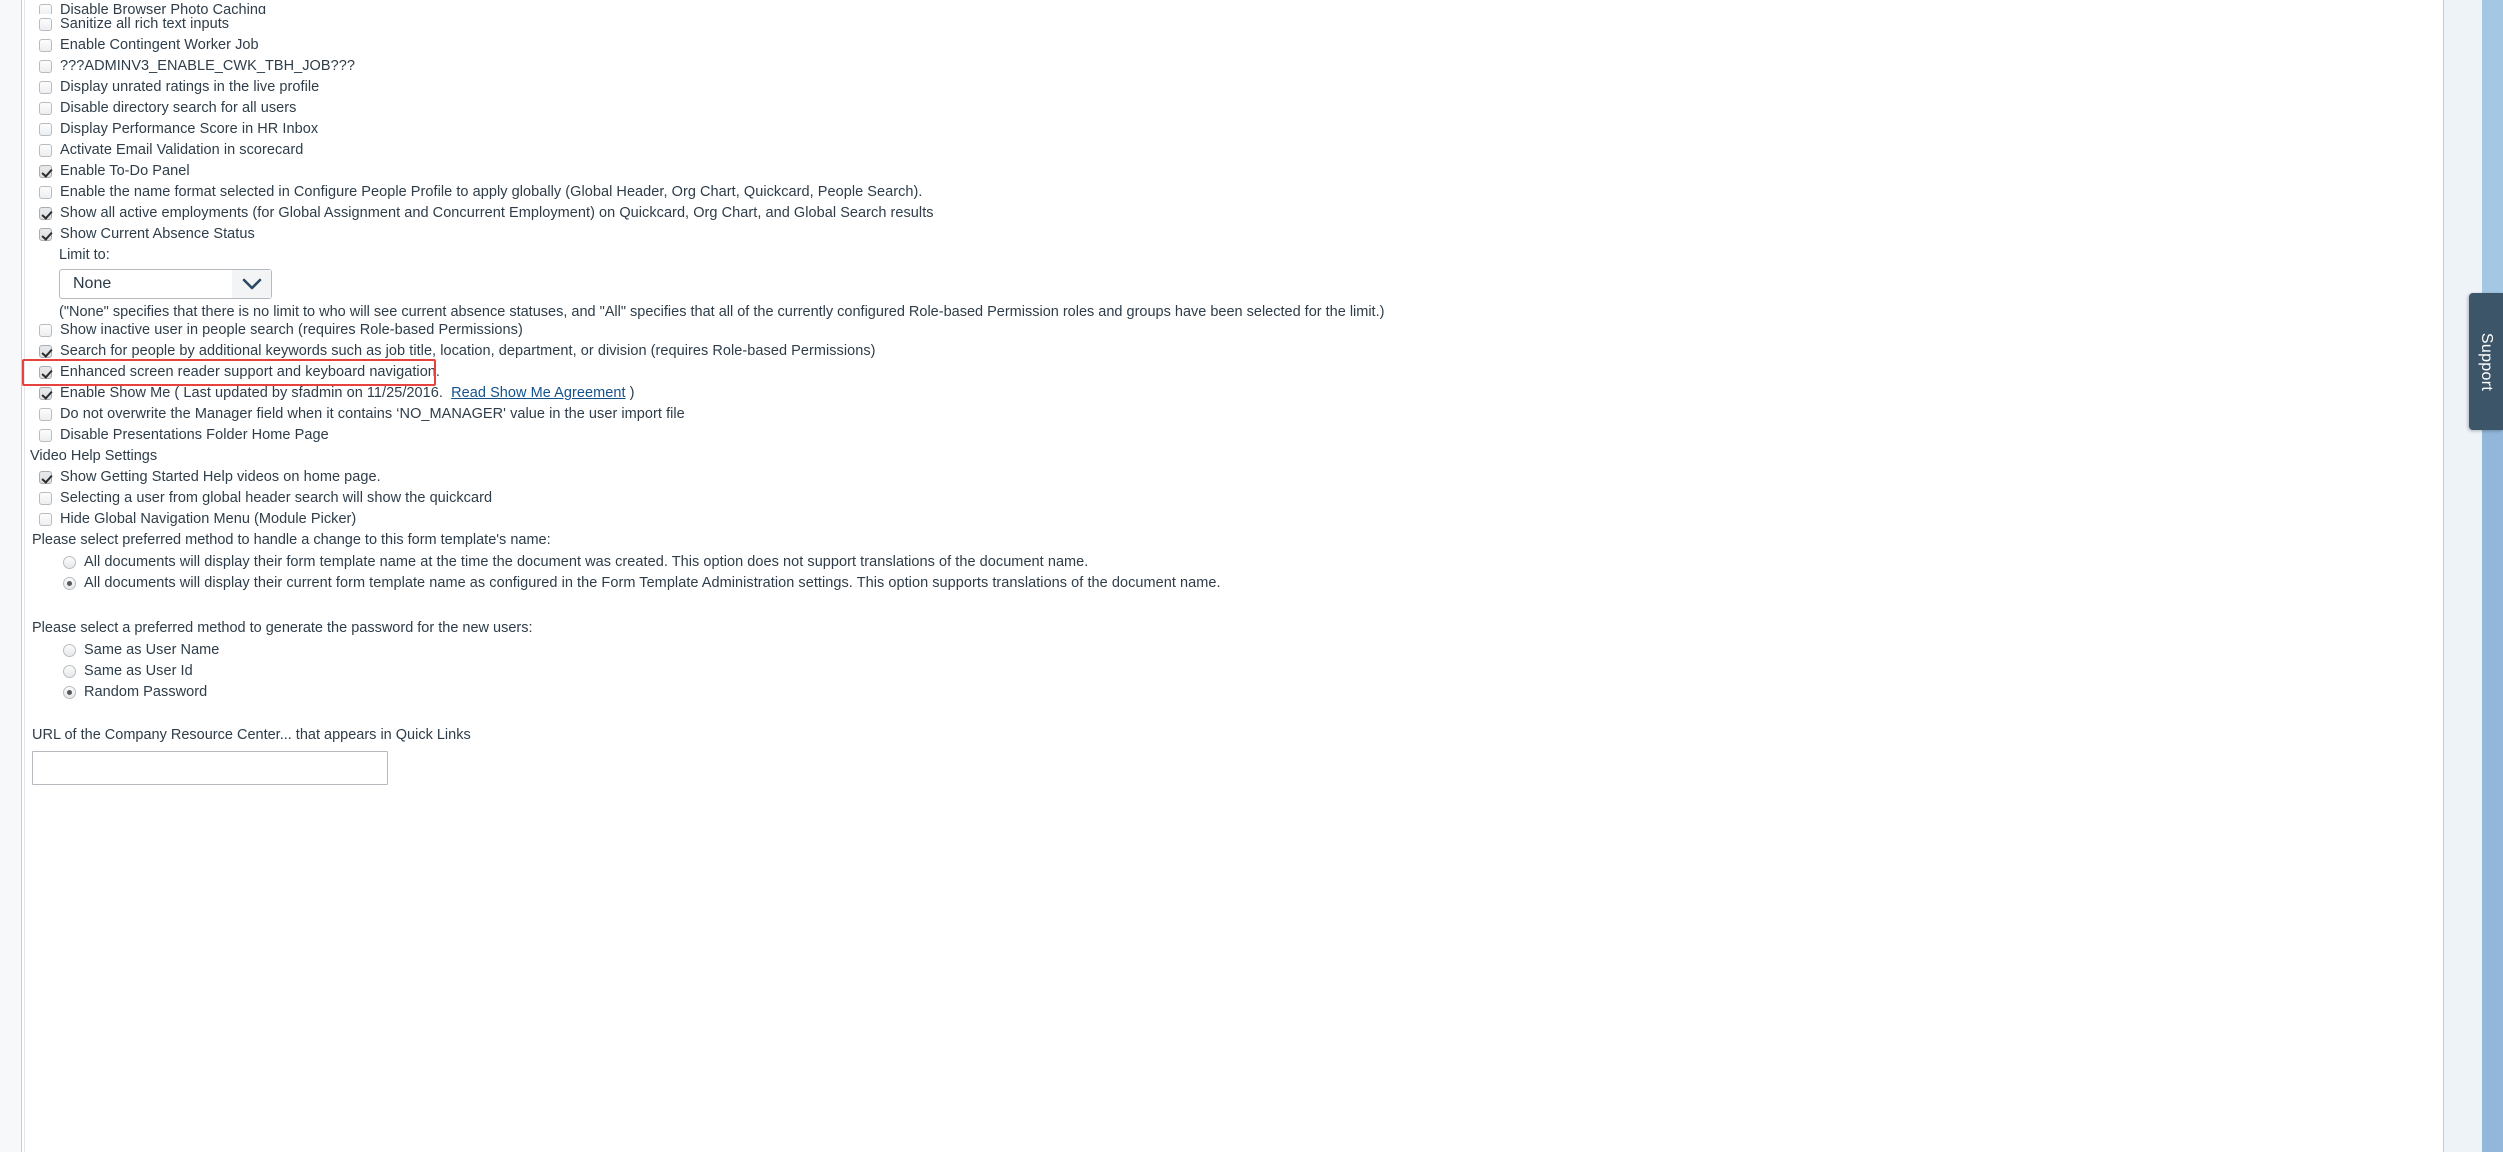  I want to click on support-tab: Support, so click(2486, 361).